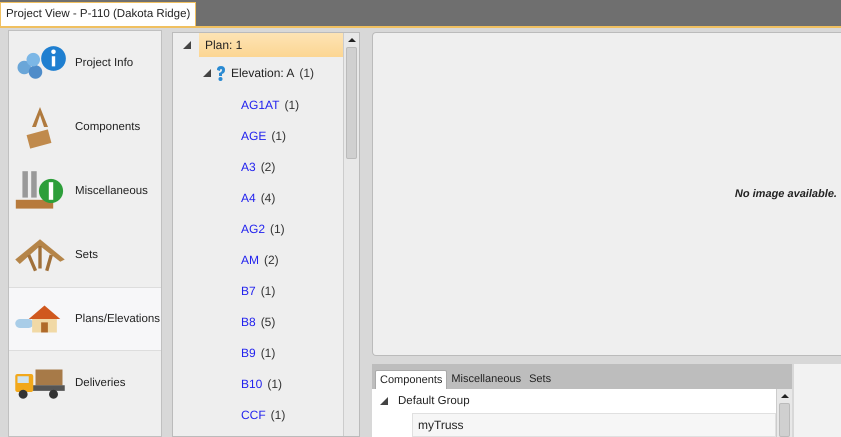 The height and width of the screenshot is (437, 841). Describe the element at coordinates (85, 319) in the screenshot. I see `nav-item: Plans/Elevations` at that location.